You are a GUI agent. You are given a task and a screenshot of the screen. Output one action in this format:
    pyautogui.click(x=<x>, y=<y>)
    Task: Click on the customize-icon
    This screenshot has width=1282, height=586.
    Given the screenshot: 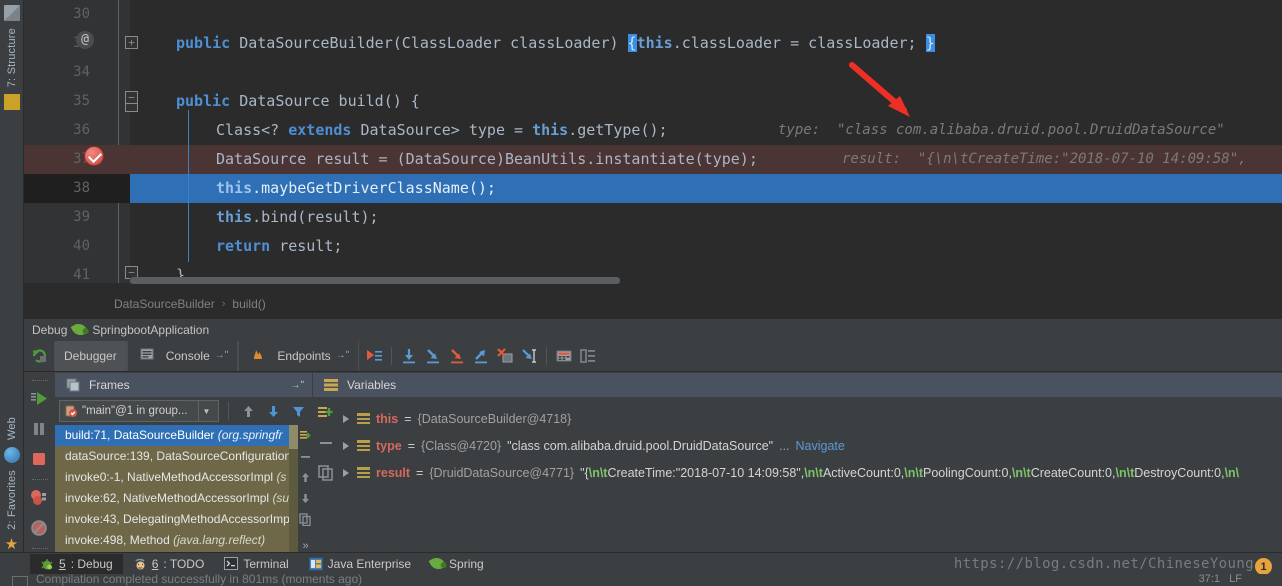 What is the action you would take?
    pyautogui.click(x=305, y=435)
    